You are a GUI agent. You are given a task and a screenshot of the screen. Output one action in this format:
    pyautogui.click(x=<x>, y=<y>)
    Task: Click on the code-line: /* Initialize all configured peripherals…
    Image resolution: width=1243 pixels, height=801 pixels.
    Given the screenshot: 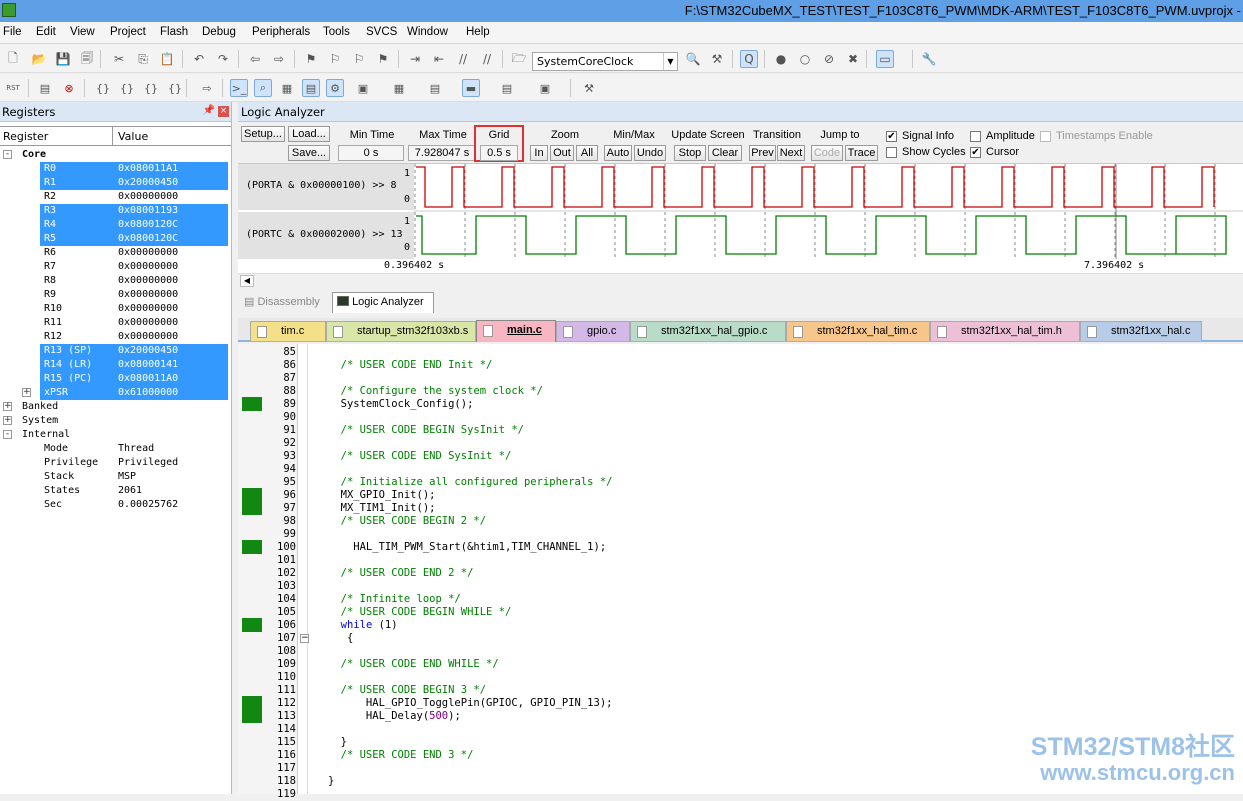 What is the action you would take?
    pyautogui.click(x=470, y=482)
    